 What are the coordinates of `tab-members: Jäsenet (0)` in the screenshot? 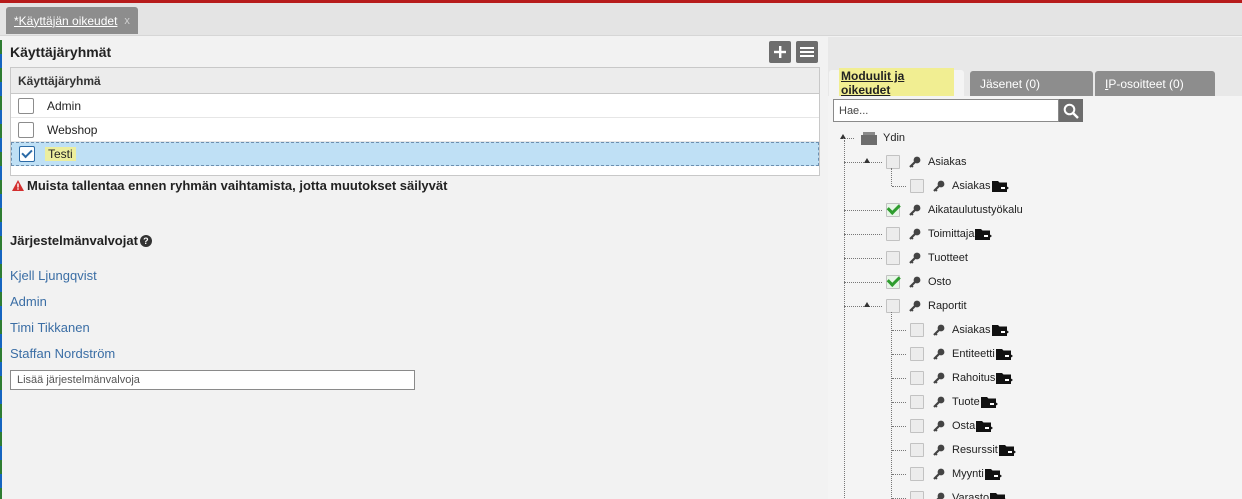 It's located at (1031, 83).